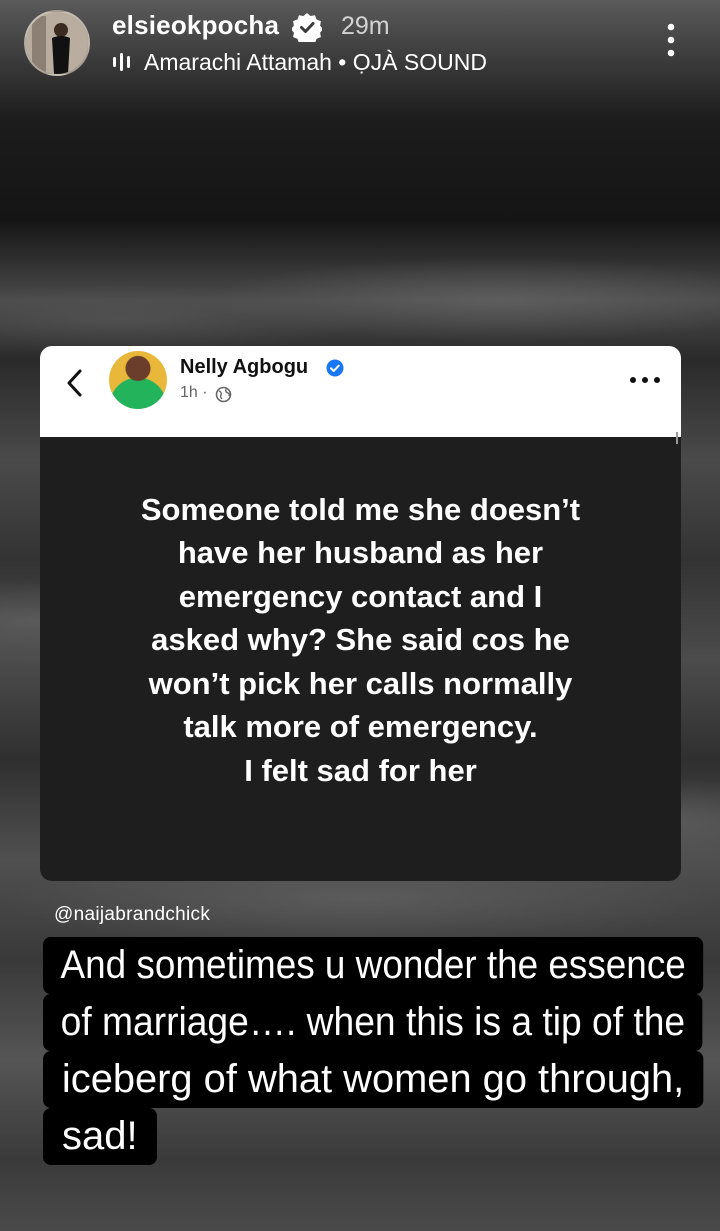 This screenshot has width=720, height=1231. Describe the element at coordinates (121, 62) in the screenshot. I see `audio-bars-icon` at that location.